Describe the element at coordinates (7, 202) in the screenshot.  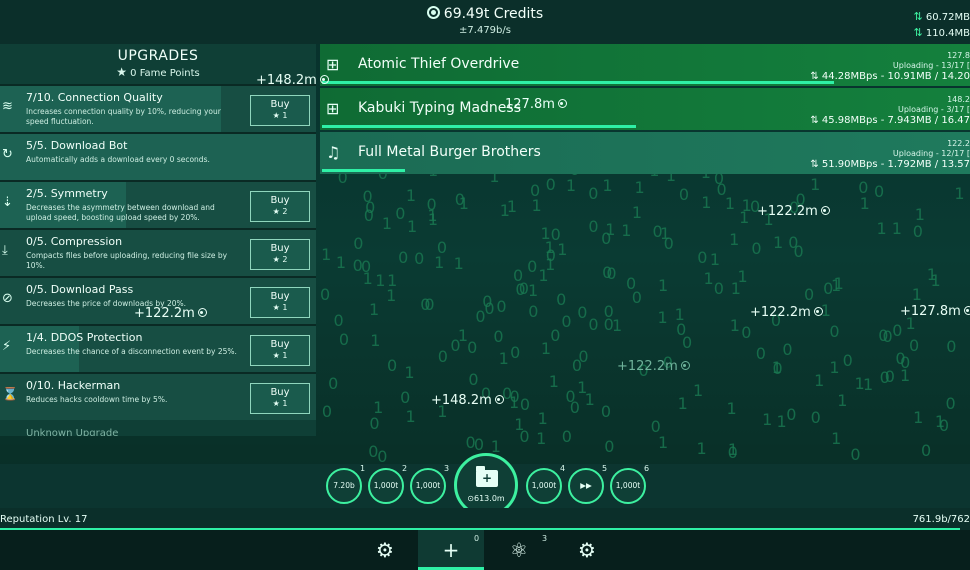
I see `symmetry-icon: ⇣` at that location.